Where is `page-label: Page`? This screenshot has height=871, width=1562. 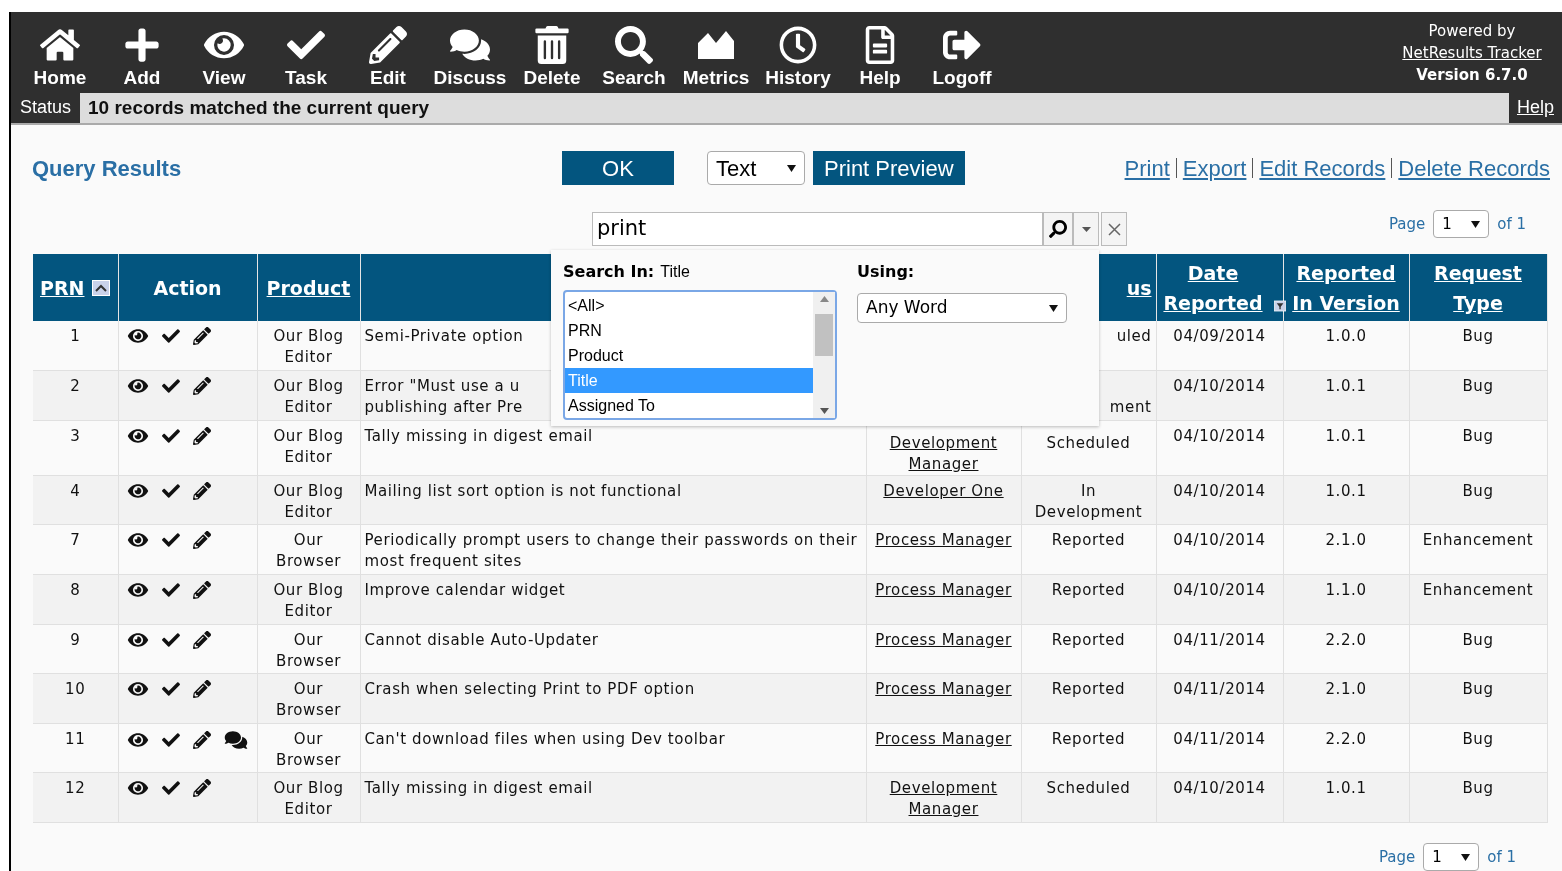 page-label: Page is located at coordinates (1407, 224).